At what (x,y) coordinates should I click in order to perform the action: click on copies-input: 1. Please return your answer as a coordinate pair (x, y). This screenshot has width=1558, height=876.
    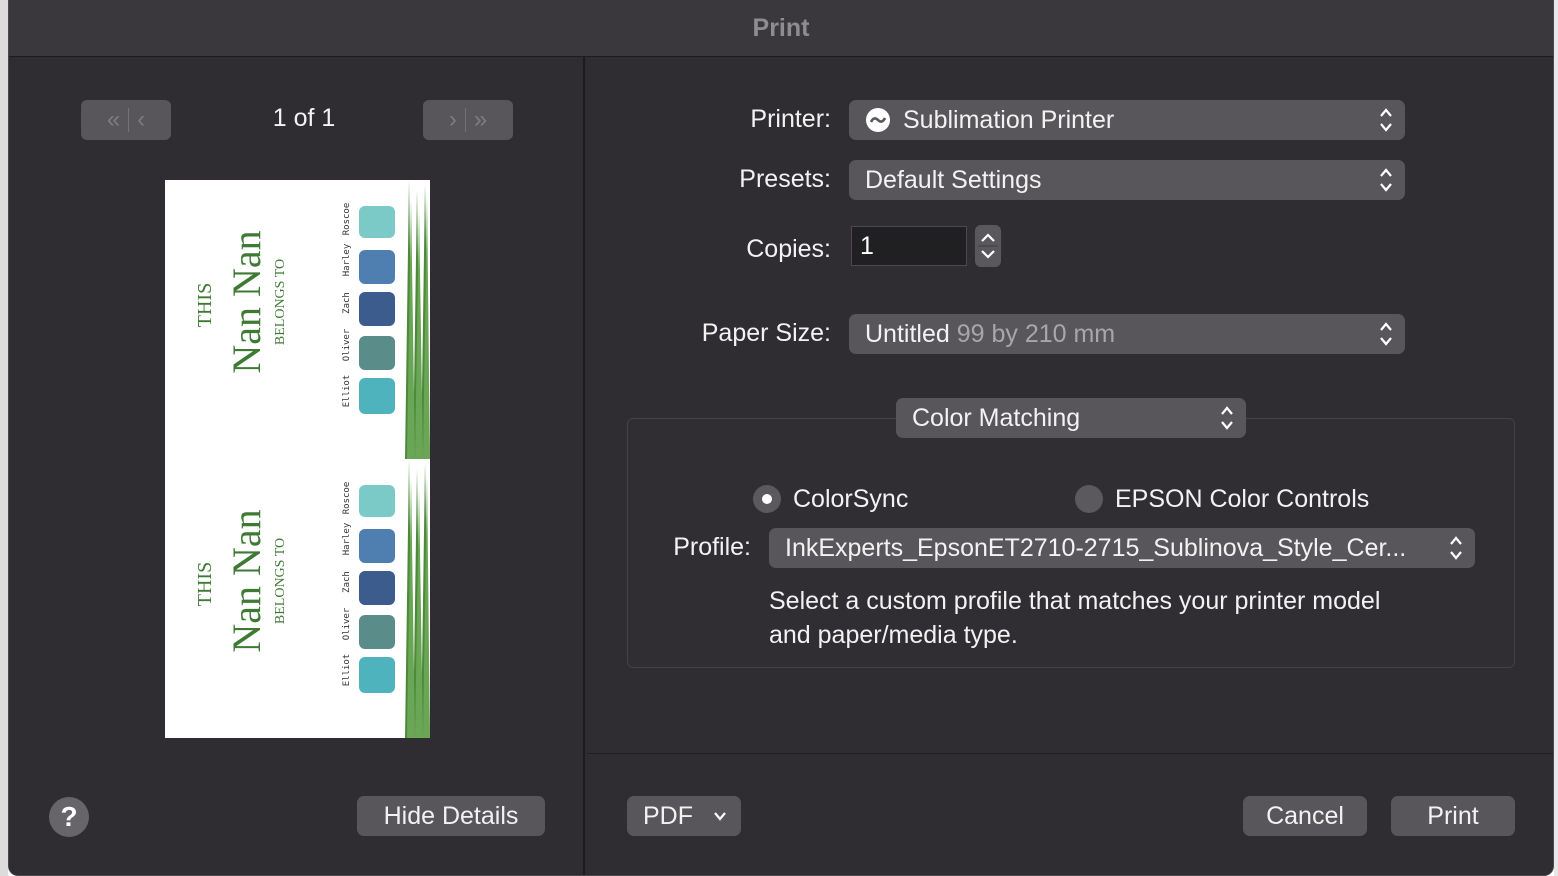
    Looking at the image, I should click on (909, 246).